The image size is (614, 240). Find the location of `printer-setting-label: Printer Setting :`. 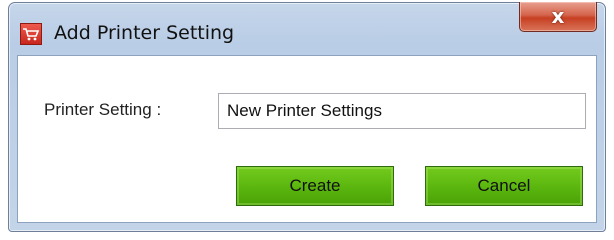

printer-setting-label: Printer Setting : is located at coordinates (103, 109).